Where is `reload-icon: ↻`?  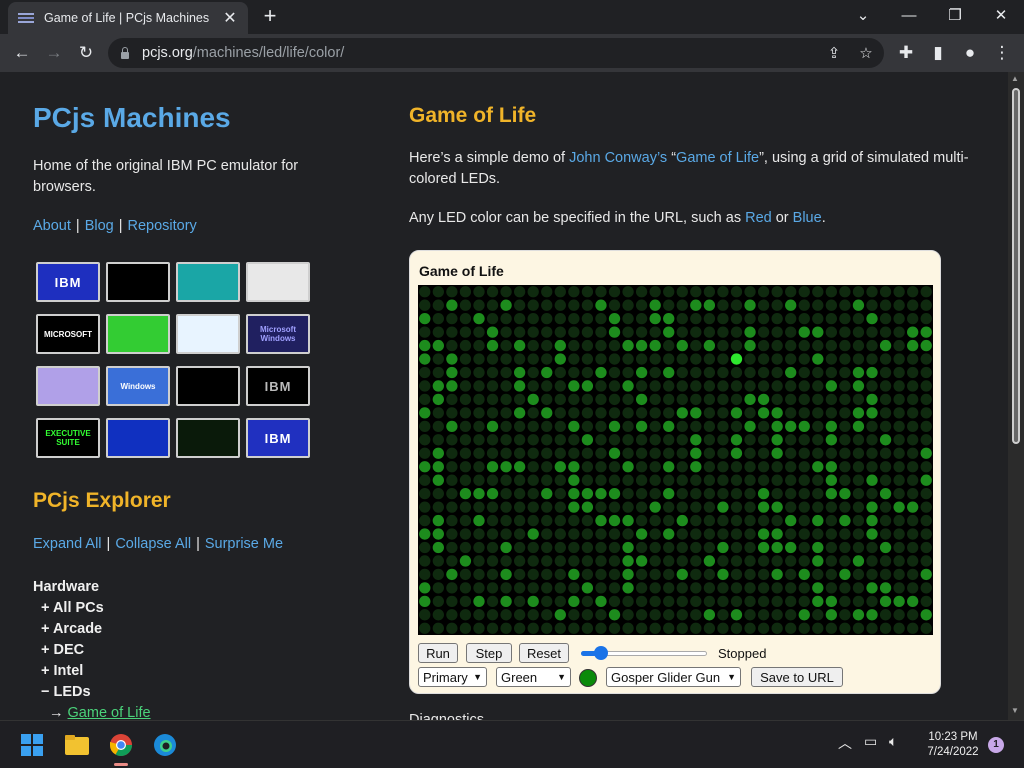 reload-icon: ↻ is located at coordinates (86, 53).